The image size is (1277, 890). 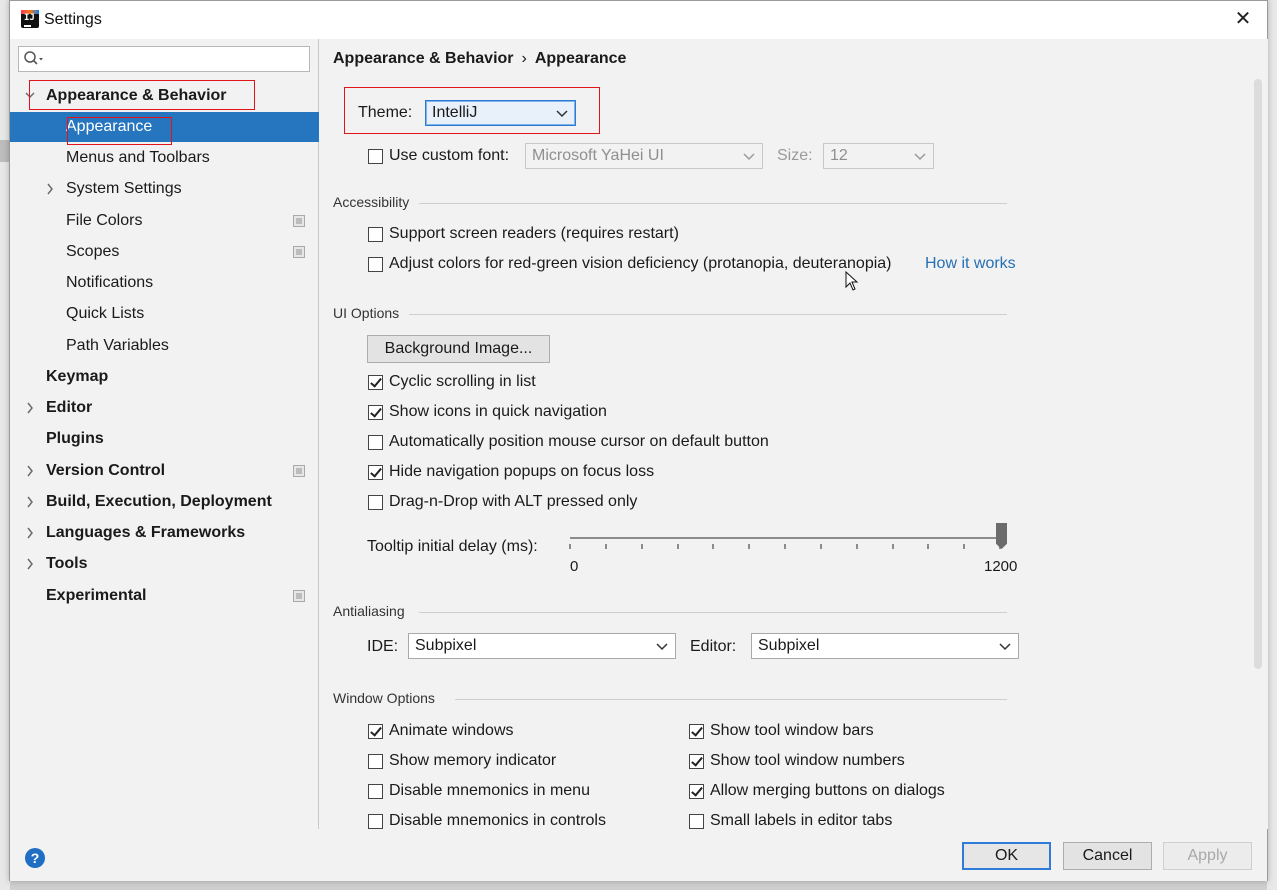 What do you see at coordinates (164, 283) in the screenshot?
I see `sidebar-item: Notifications` at bounding box center [164, 283].